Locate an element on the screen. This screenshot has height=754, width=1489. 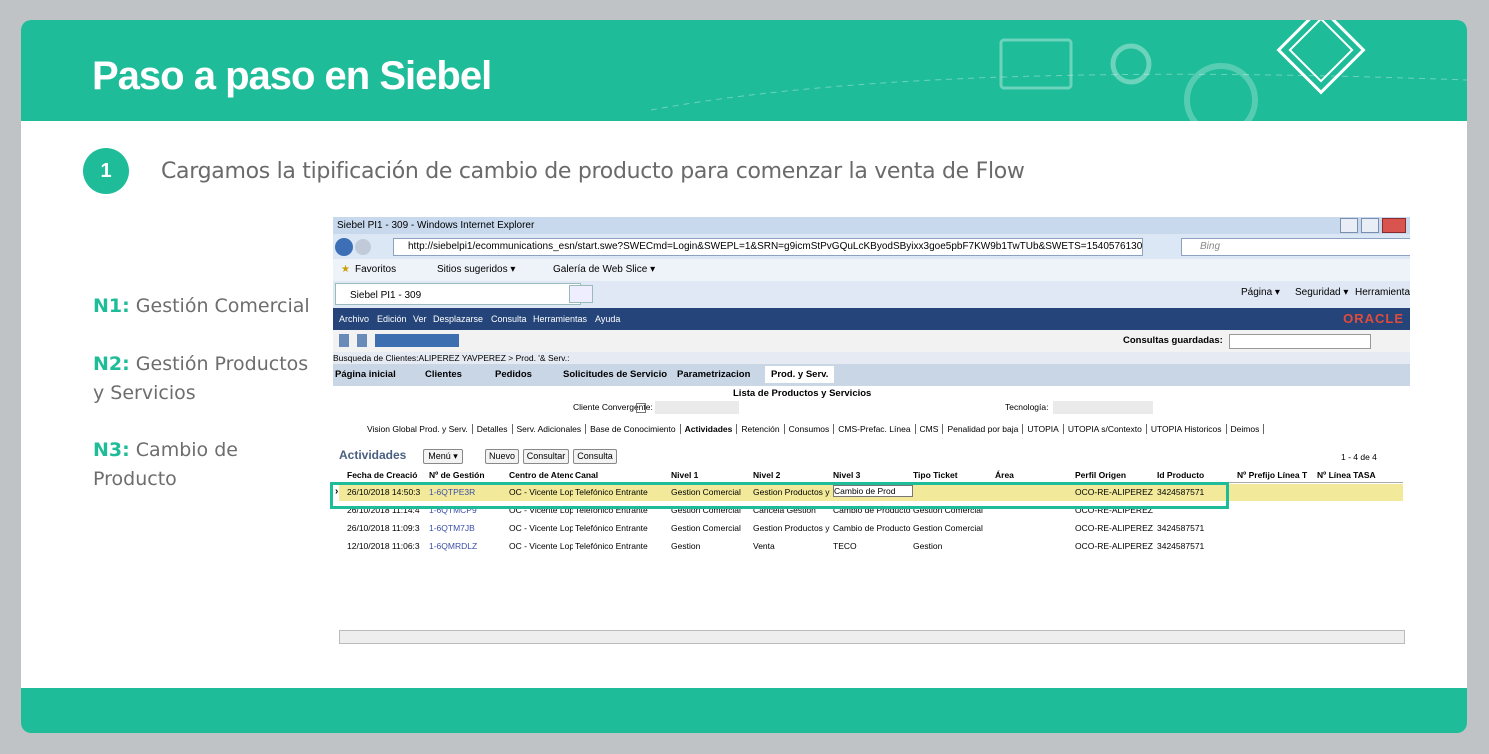
tab-service-requests: Solicitudes de Servicio is located at coordinates (615, 374).